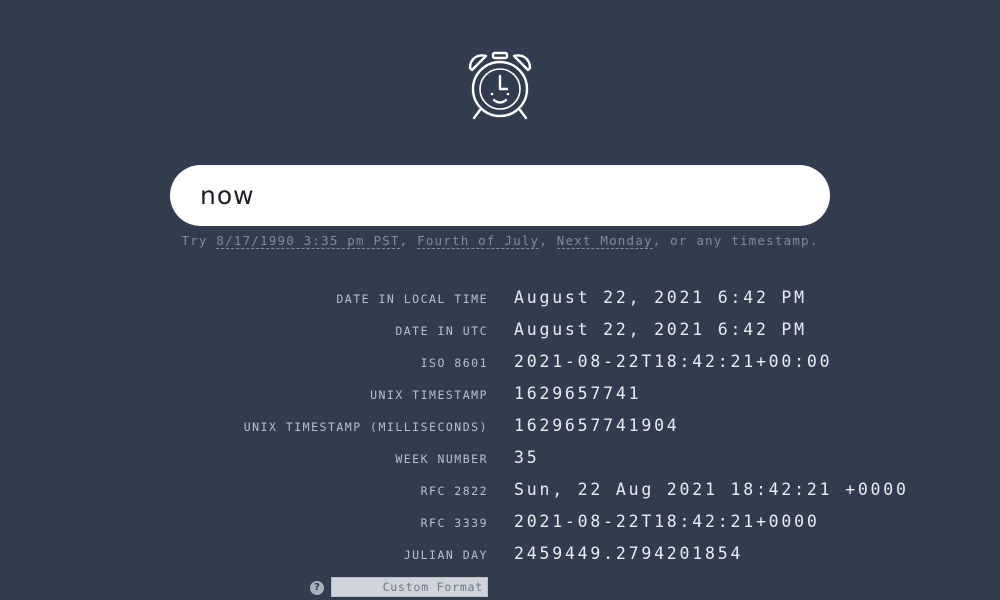 The image size is (1000, 600). I want to click on example-link-date: 8/17/1990 3:35 pm PST, so click(308, 241).